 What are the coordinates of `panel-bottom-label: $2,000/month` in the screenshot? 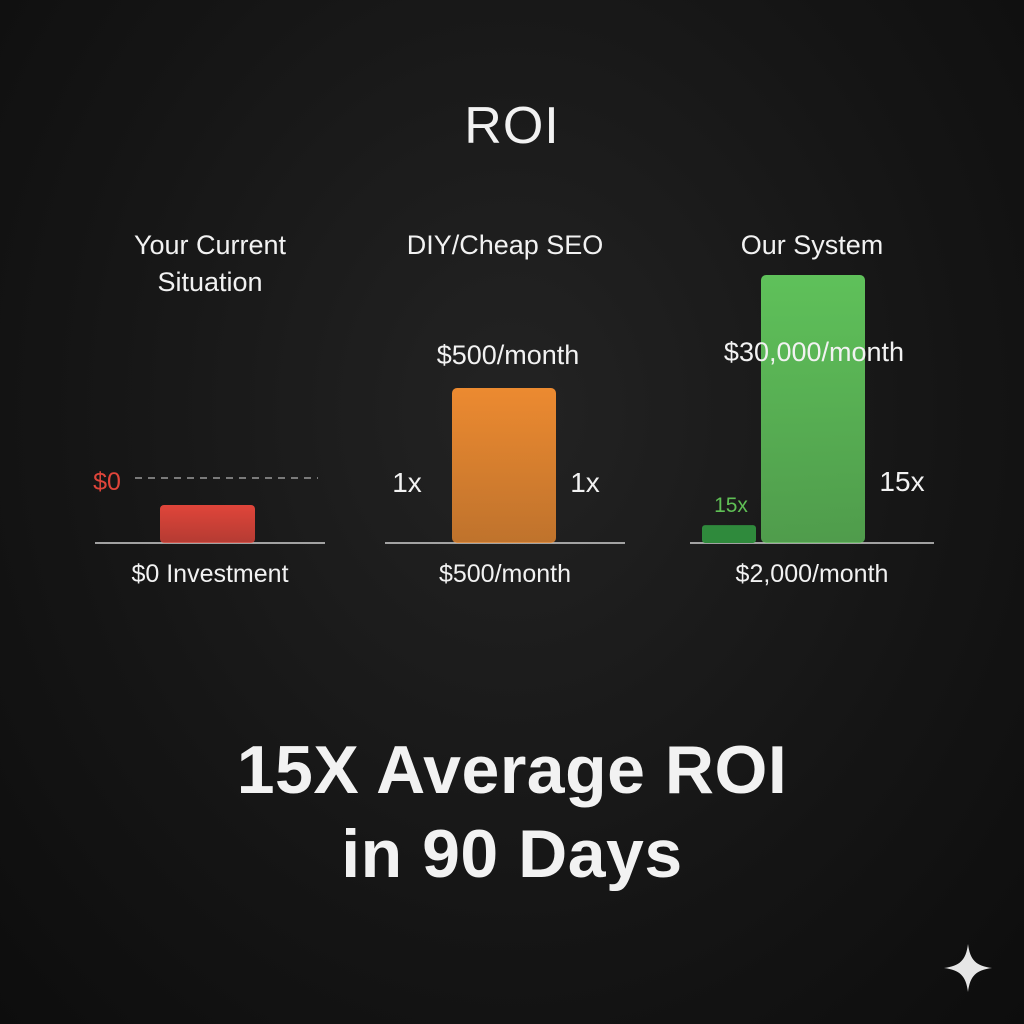 It's located at (812, 574).